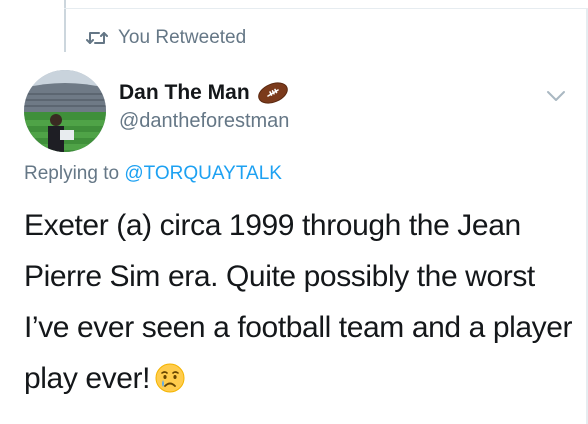 The height and width of the screenshot is (424, 588). I want to click on avatar-image, so click(65, 111).